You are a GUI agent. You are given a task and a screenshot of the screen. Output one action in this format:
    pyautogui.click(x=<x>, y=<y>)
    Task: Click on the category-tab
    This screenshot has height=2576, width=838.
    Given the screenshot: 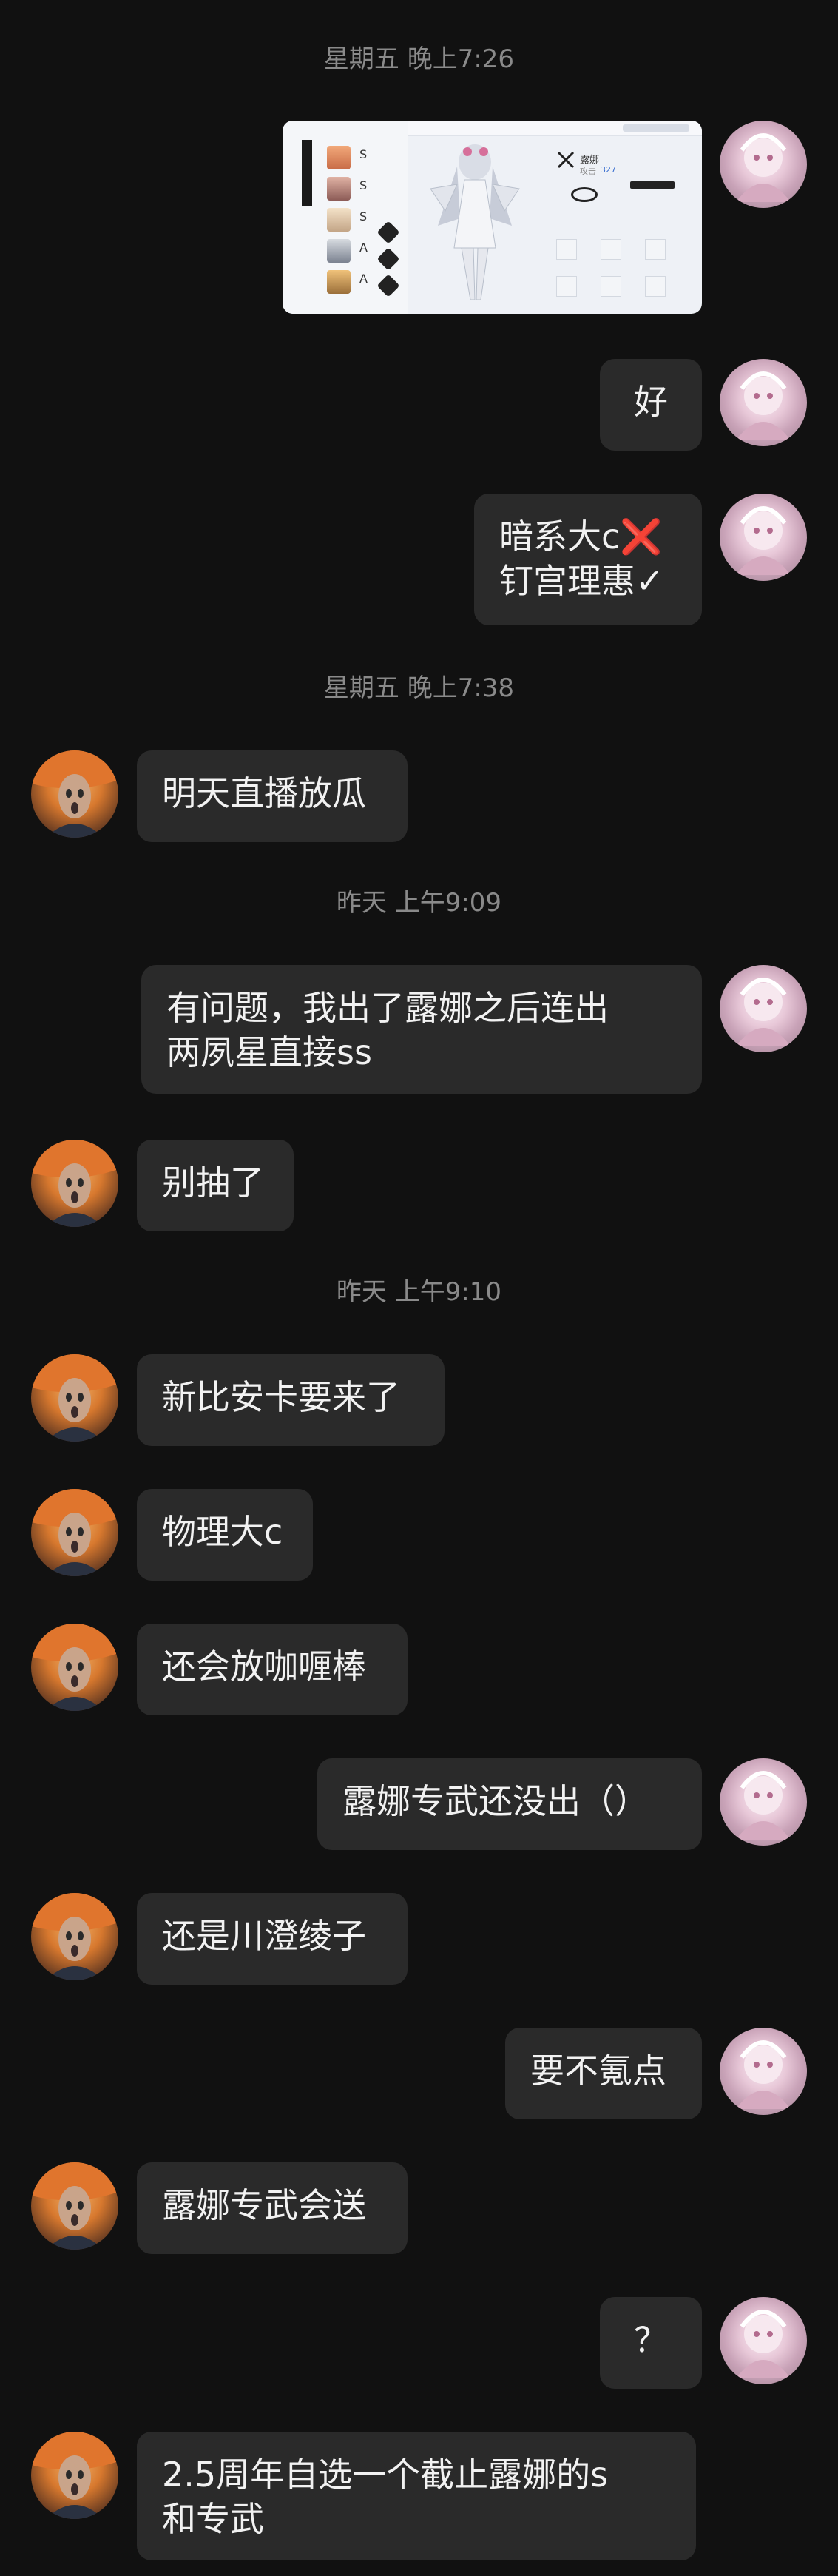 What is the action you would take?
    pyautogui.click(x=307, y=173)
    